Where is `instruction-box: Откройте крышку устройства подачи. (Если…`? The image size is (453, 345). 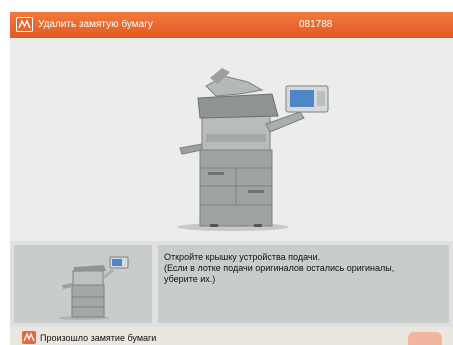
instruction-box: Откройте крышку устройства подачи. (Если… is located at coordinates (303, 284).